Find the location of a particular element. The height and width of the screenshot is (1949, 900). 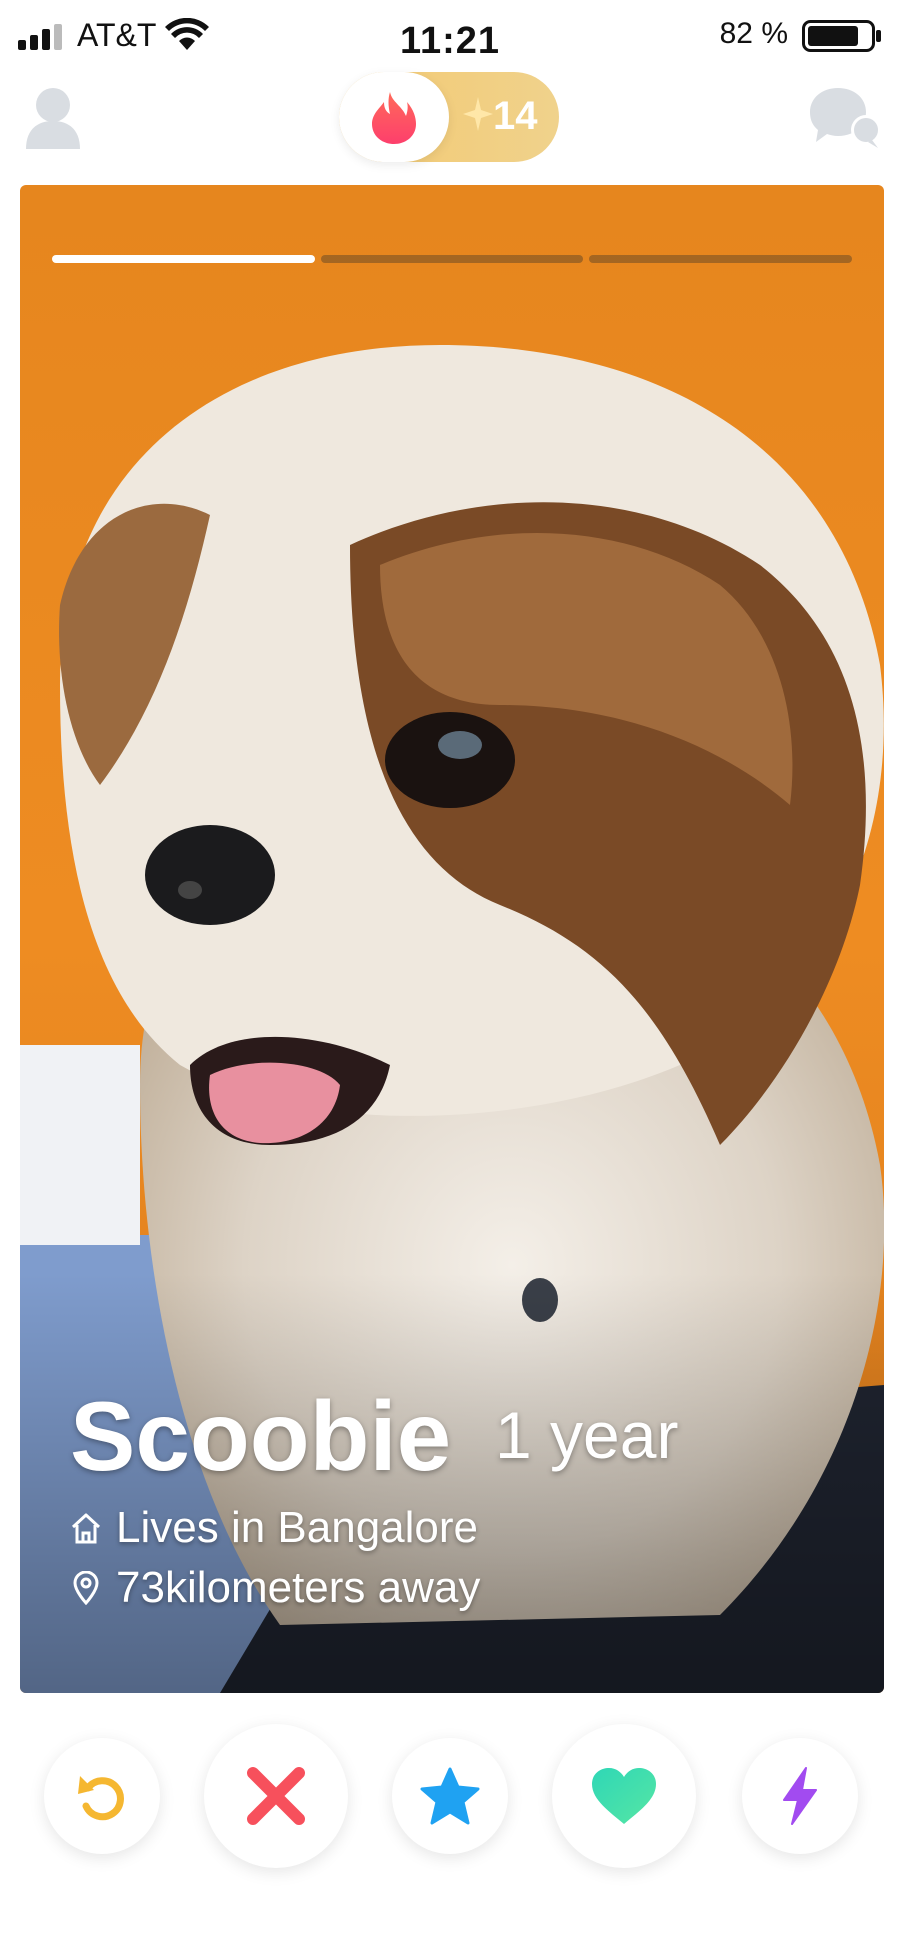

lightning-icon is located at coordinates (800, 1796).